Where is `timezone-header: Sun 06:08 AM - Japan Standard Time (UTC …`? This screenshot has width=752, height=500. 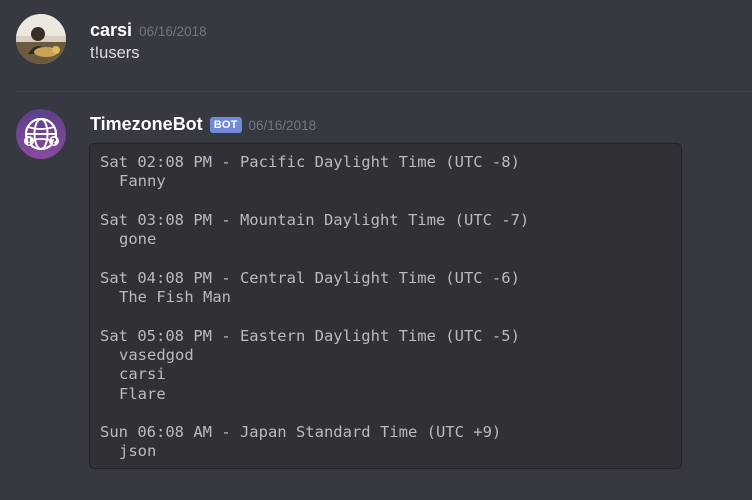 timezone-header: Sun 06:08 AM - Japan Standard Time (UTC … is located at coordinates (301, 432).